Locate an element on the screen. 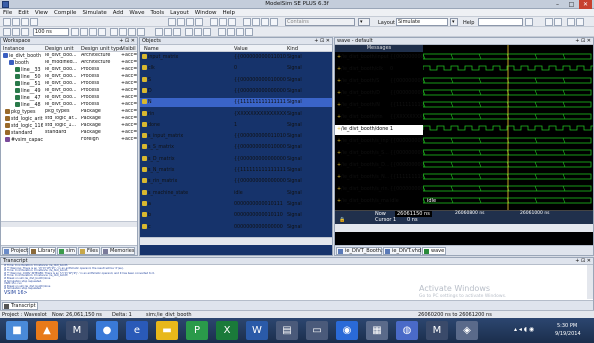  workspace-row: line__33 ie_divt_boo... Process +acc= is located at coordinates (69, 70).